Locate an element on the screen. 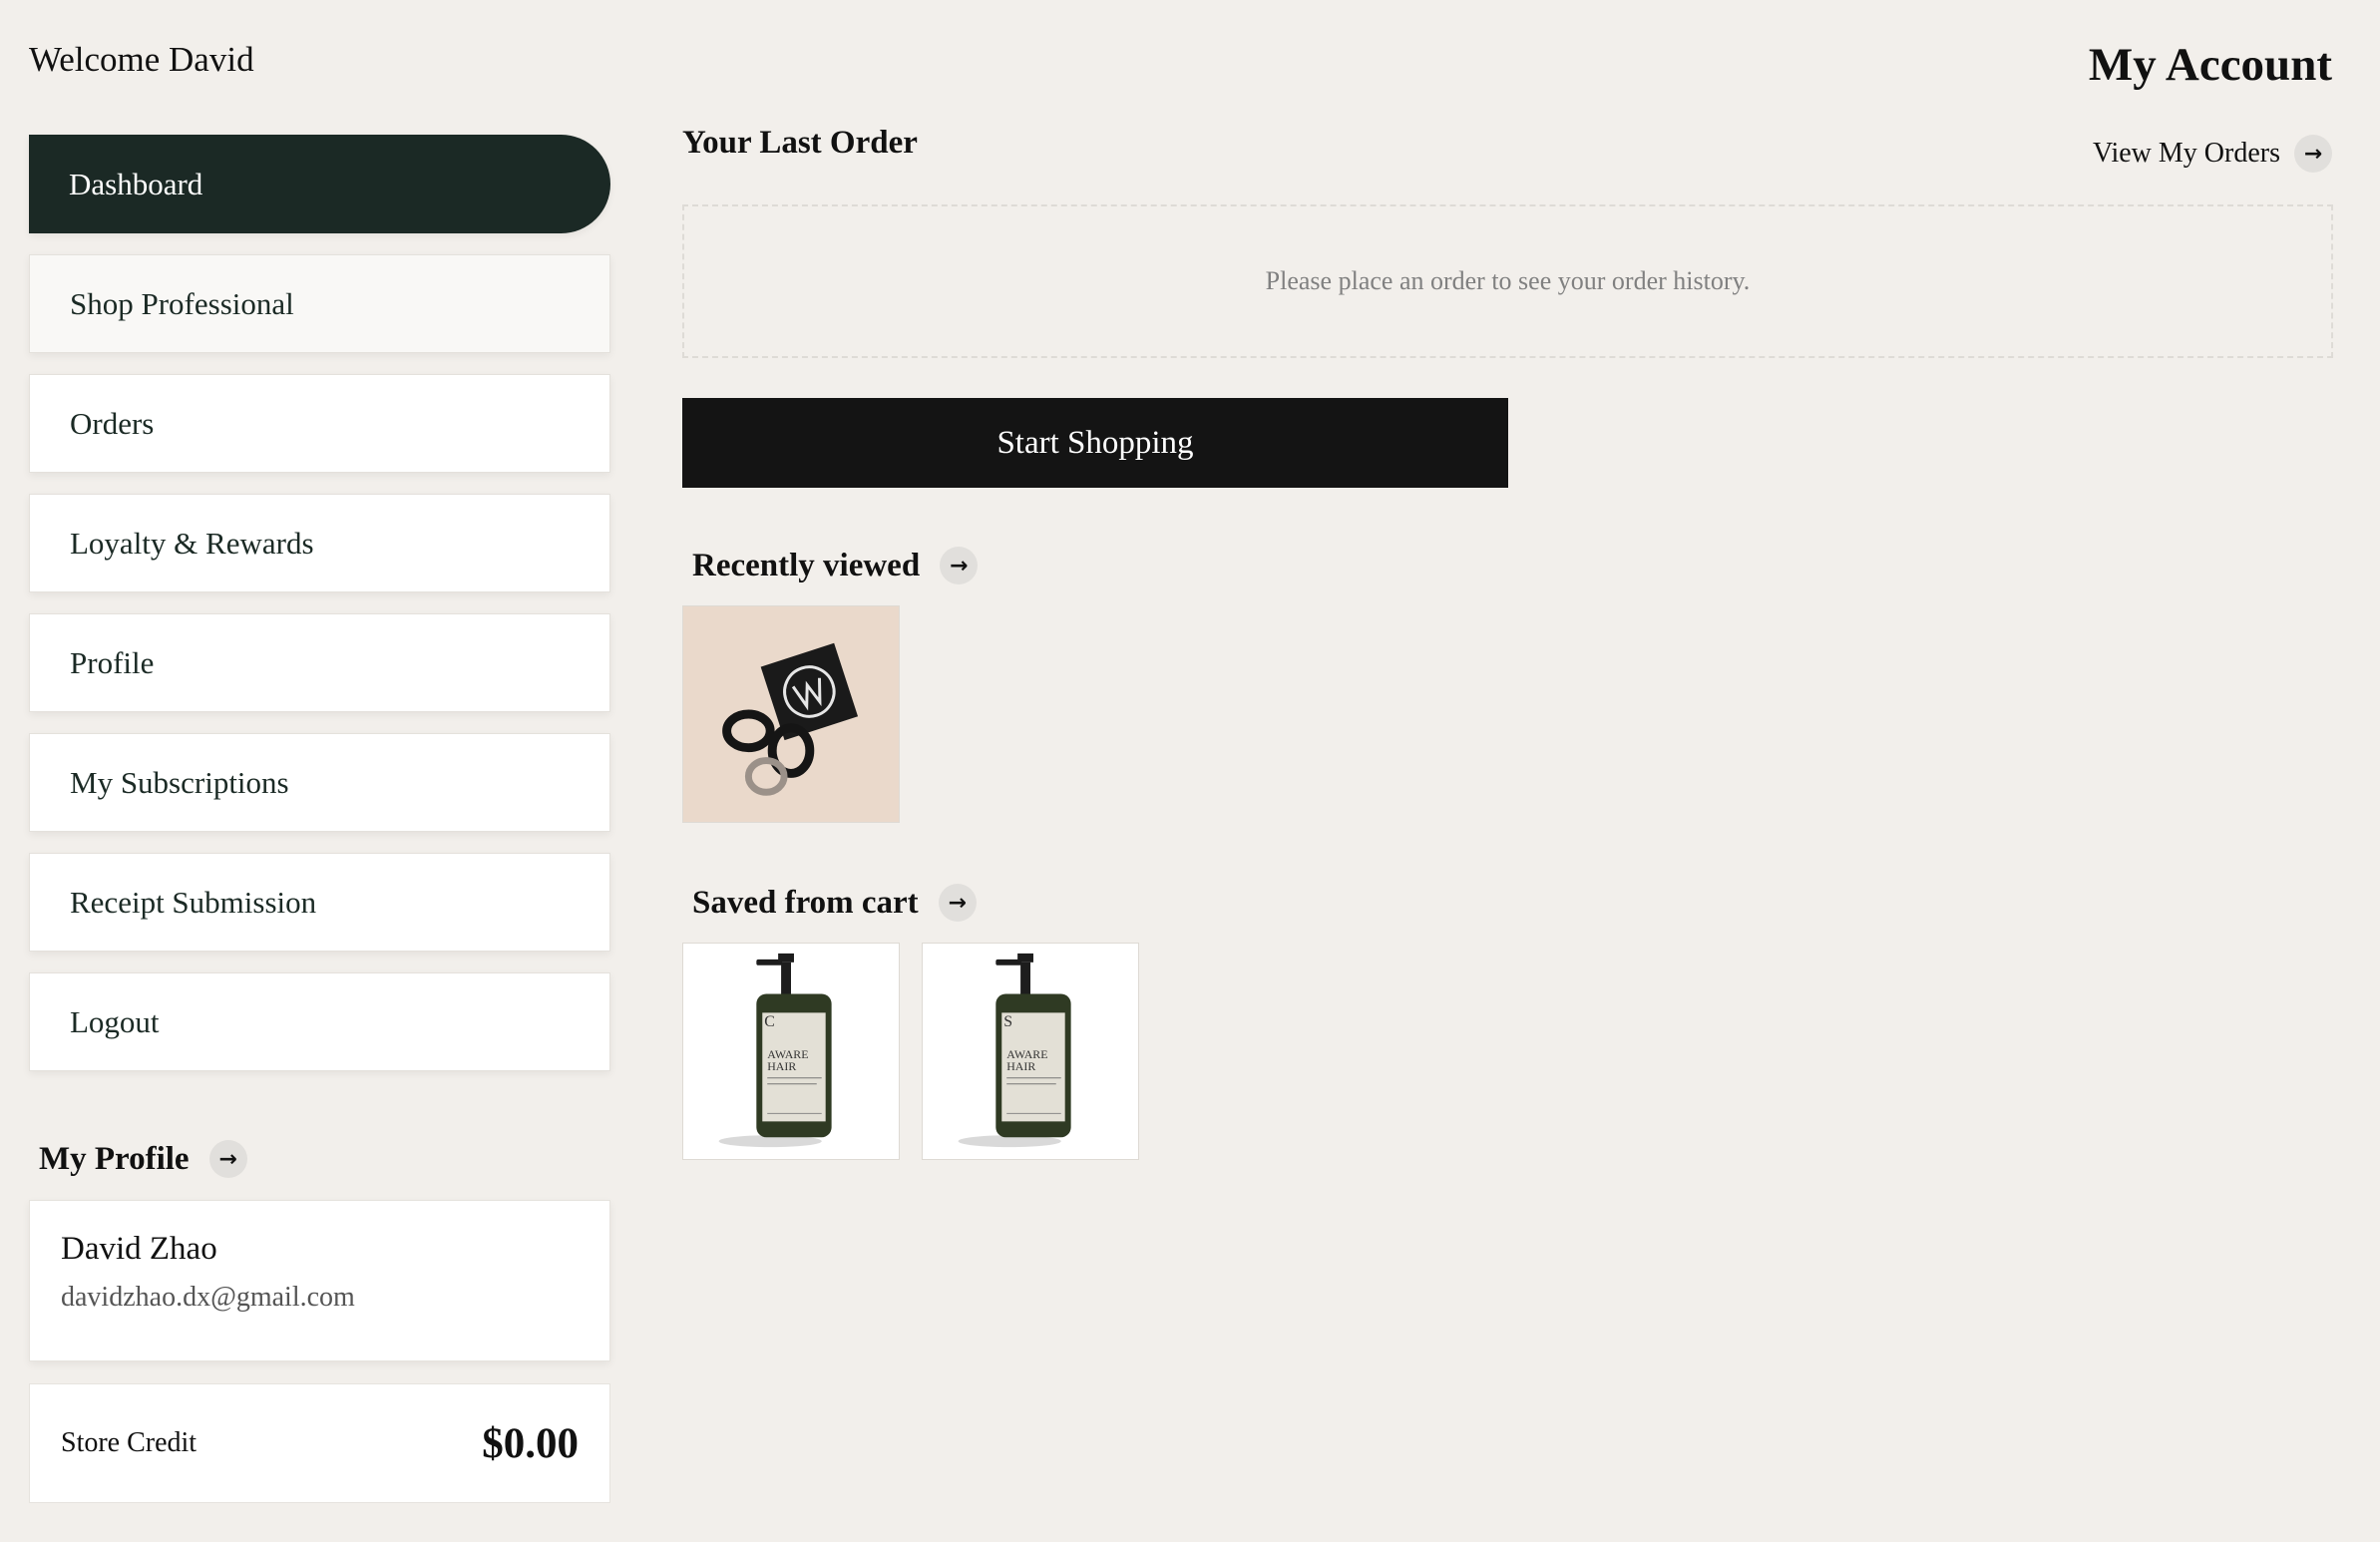  sidebar-item-logout: Logout is located at coordinates (319, 1021).